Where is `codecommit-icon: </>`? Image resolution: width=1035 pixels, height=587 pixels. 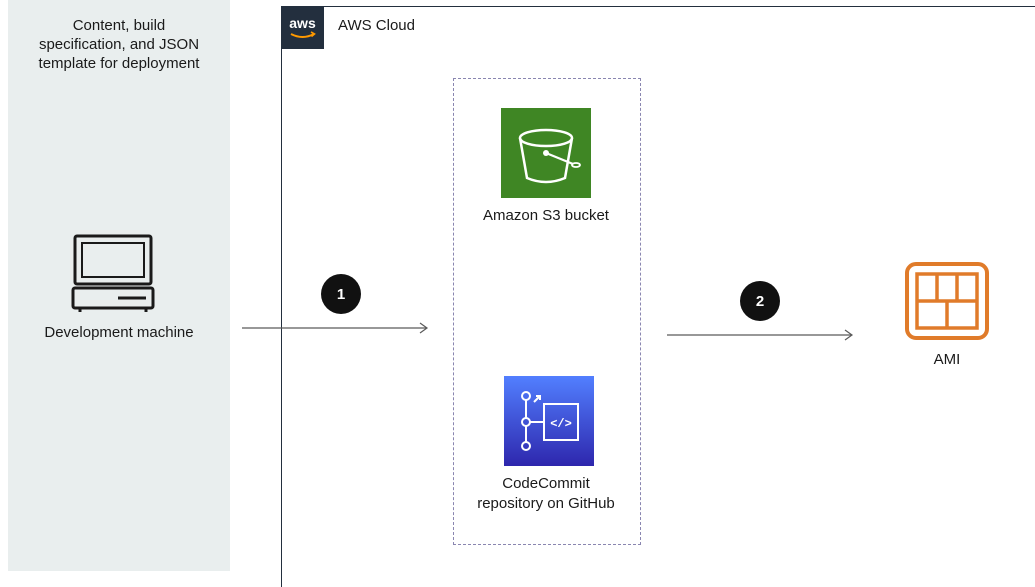 codecommit-icon: </> is located at coordinates (549, 421).